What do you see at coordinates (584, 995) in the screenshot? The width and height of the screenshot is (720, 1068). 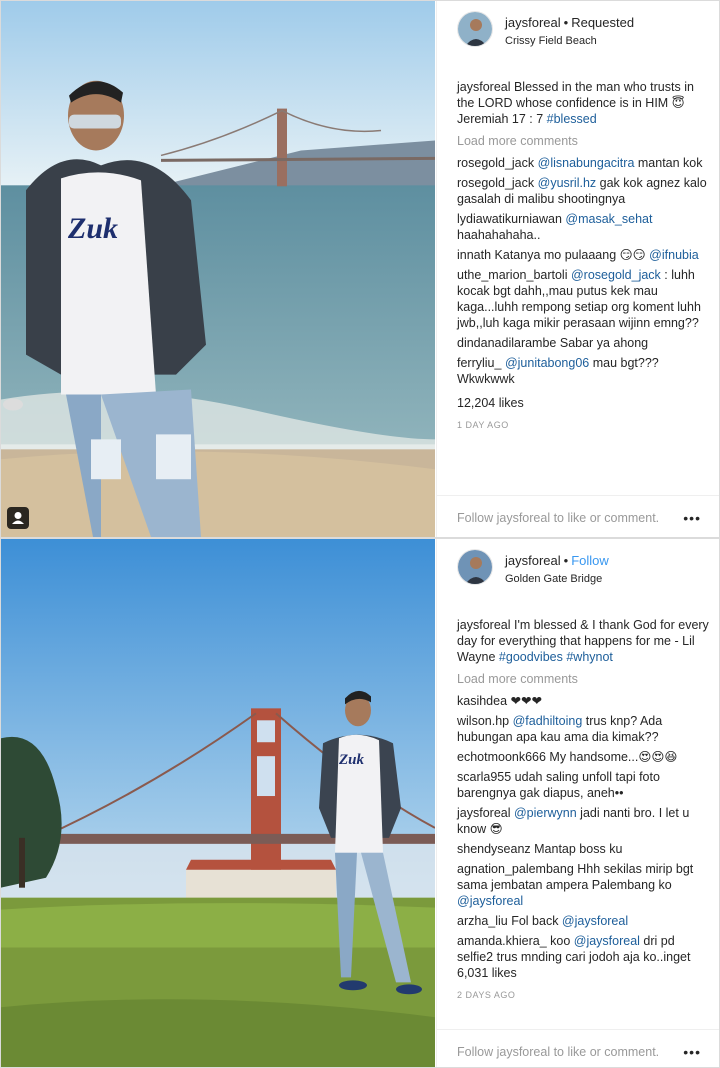 I see `timestamp: 2 DAYS AGO` at bounding box center [584, 995].